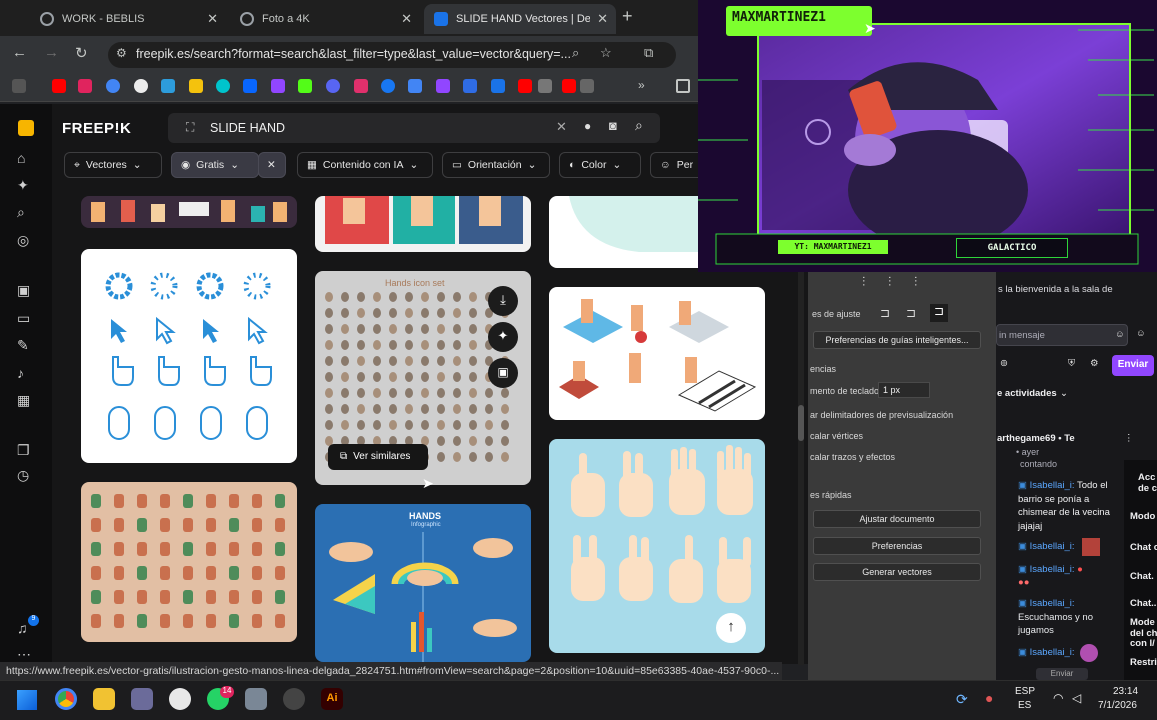 The height and width of the screenshot is (720, 1157). Describe the element at coordinates (1027, 393) in the screenshot. I see `actividades-header: e actividades` at that location.